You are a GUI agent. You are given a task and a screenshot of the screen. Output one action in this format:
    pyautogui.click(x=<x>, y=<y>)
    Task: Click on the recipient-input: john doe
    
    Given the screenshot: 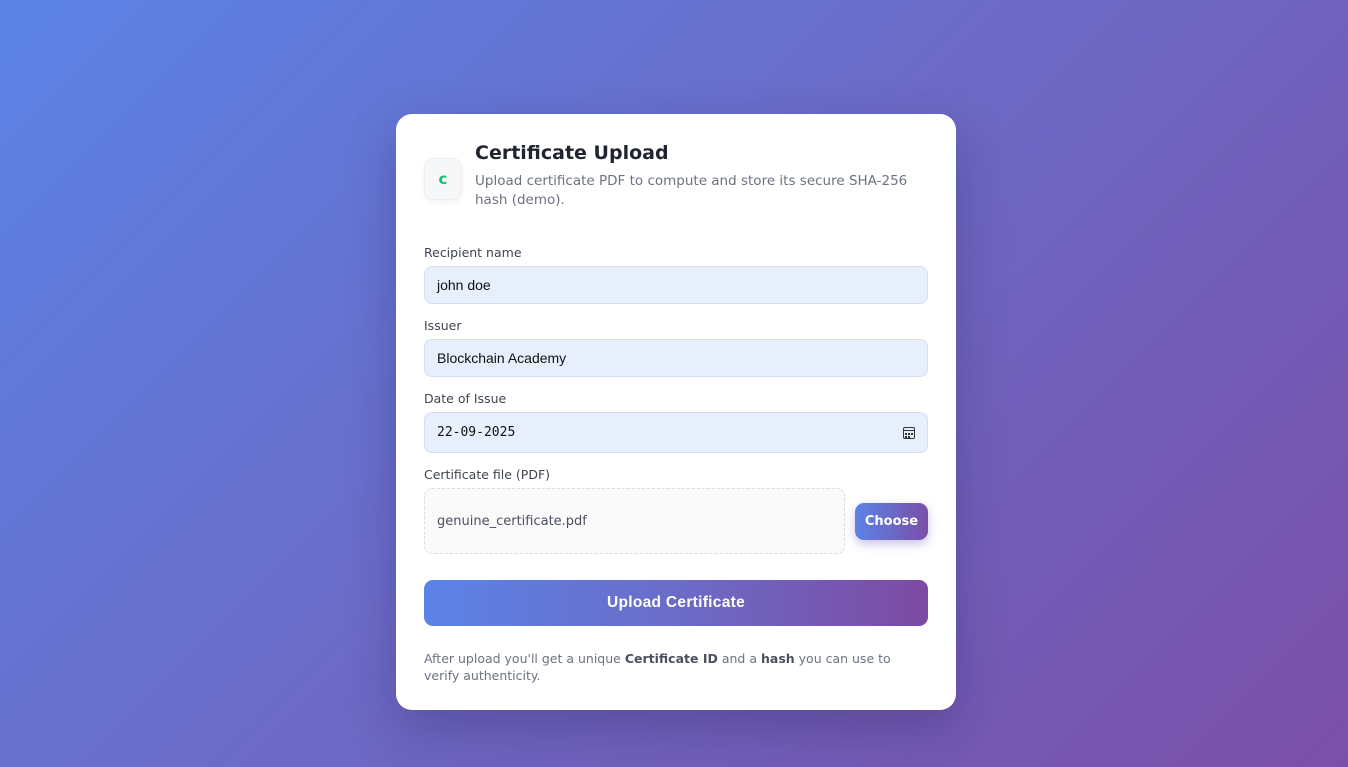 What is the action you would take?
    pyautogui.click(x=676, y=285)
    